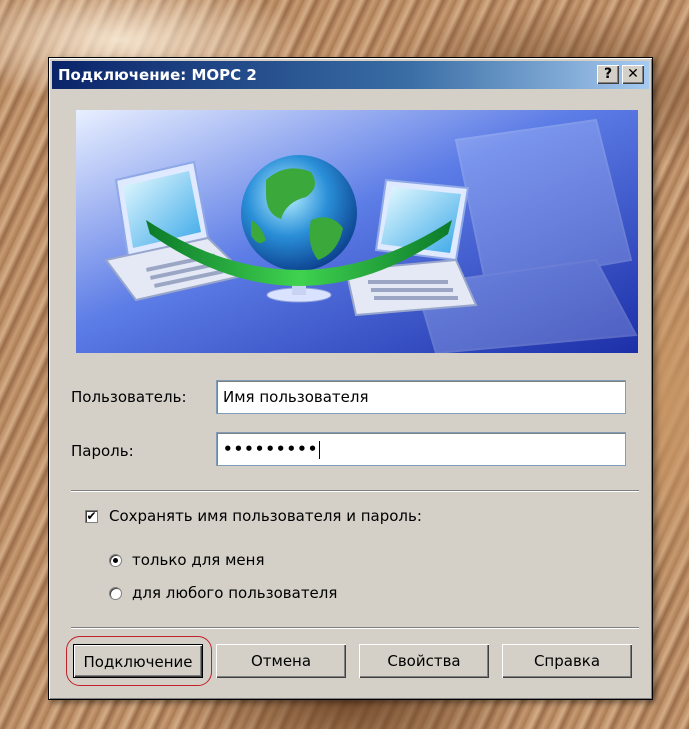  I want to click on save-credentials-checkbox: ✔, so click(91, 516).